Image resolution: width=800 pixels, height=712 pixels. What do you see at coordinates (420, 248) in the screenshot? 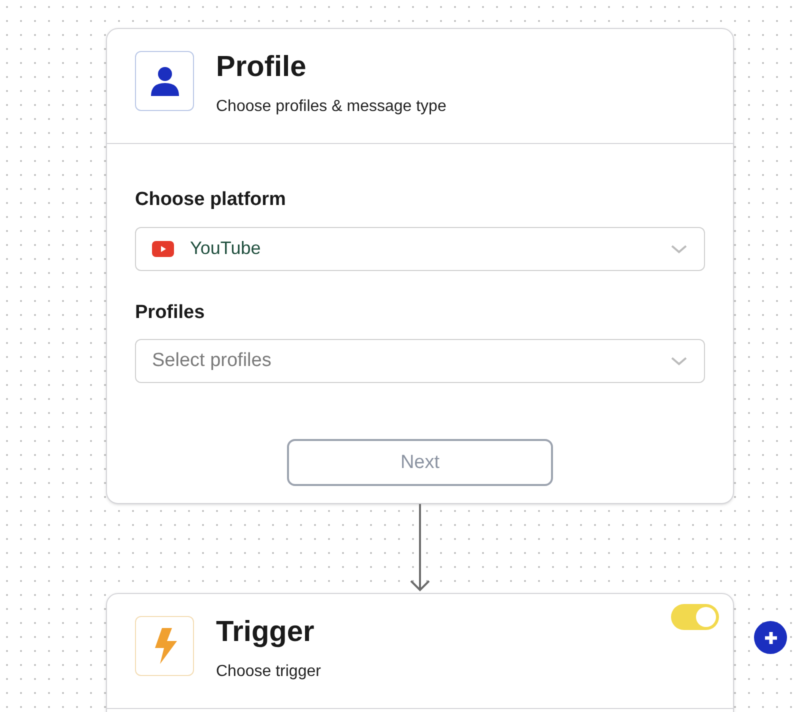
I see `dropdown-field: YouTube` at bounding box center [420, 248].